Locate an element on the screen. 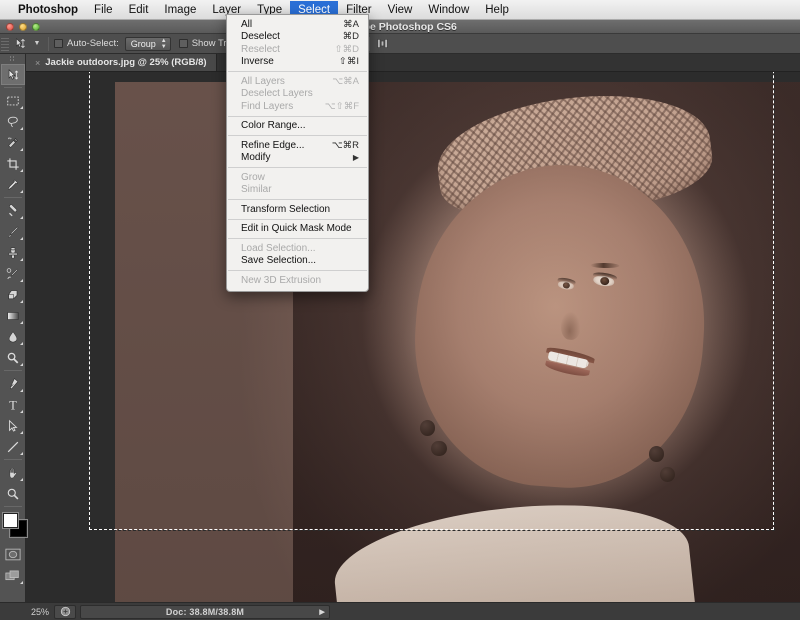  color-swatches is located at coordinates (13, 526).